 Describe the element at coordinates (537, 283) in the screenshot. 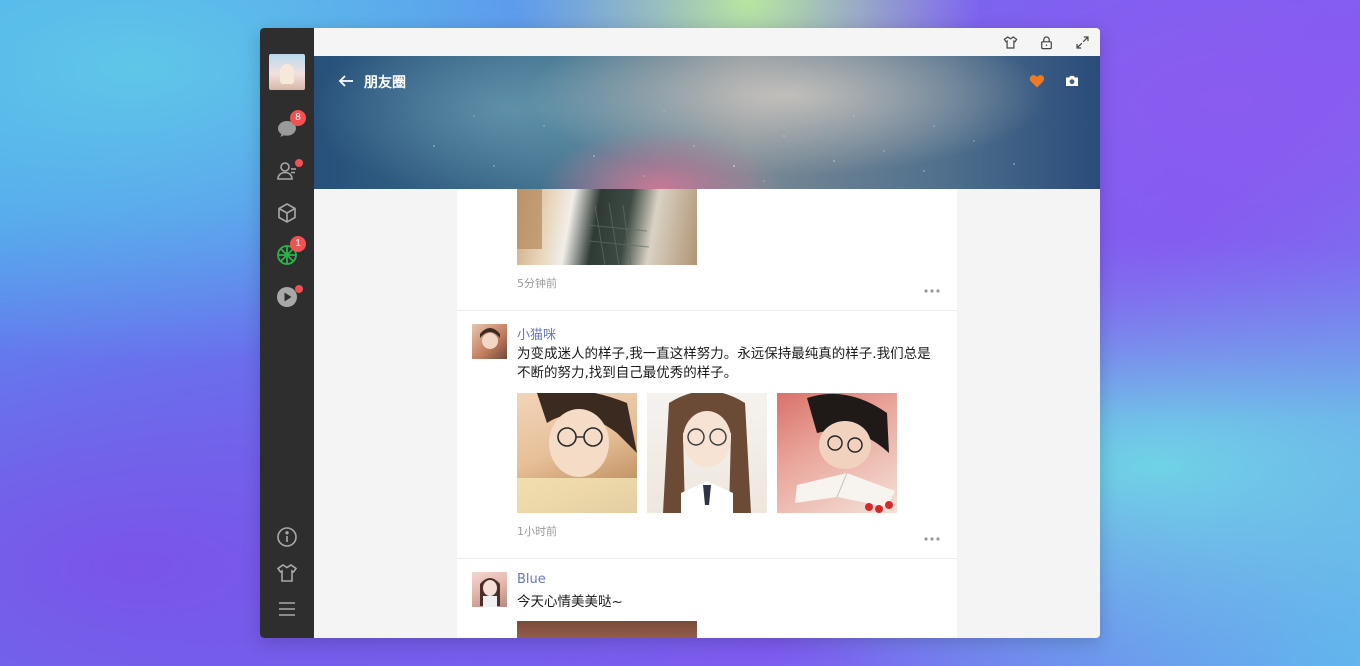

I see `post-time: 5分钟前` at that location.